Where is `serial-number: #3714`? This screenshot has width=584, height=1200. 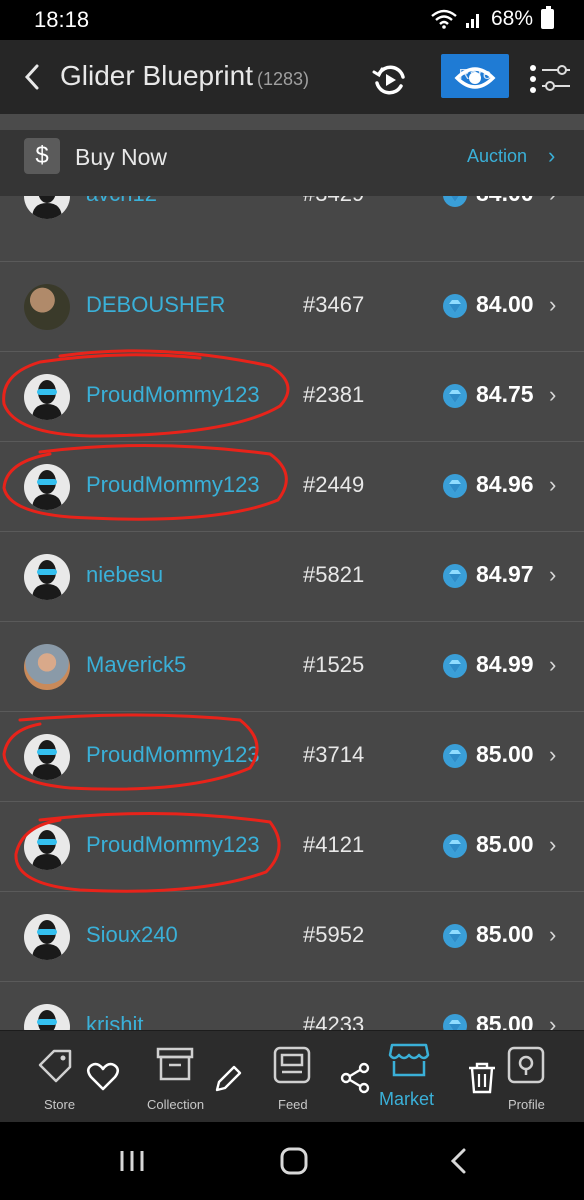 serial-number: #3714 is located at coordinates (334, 754).